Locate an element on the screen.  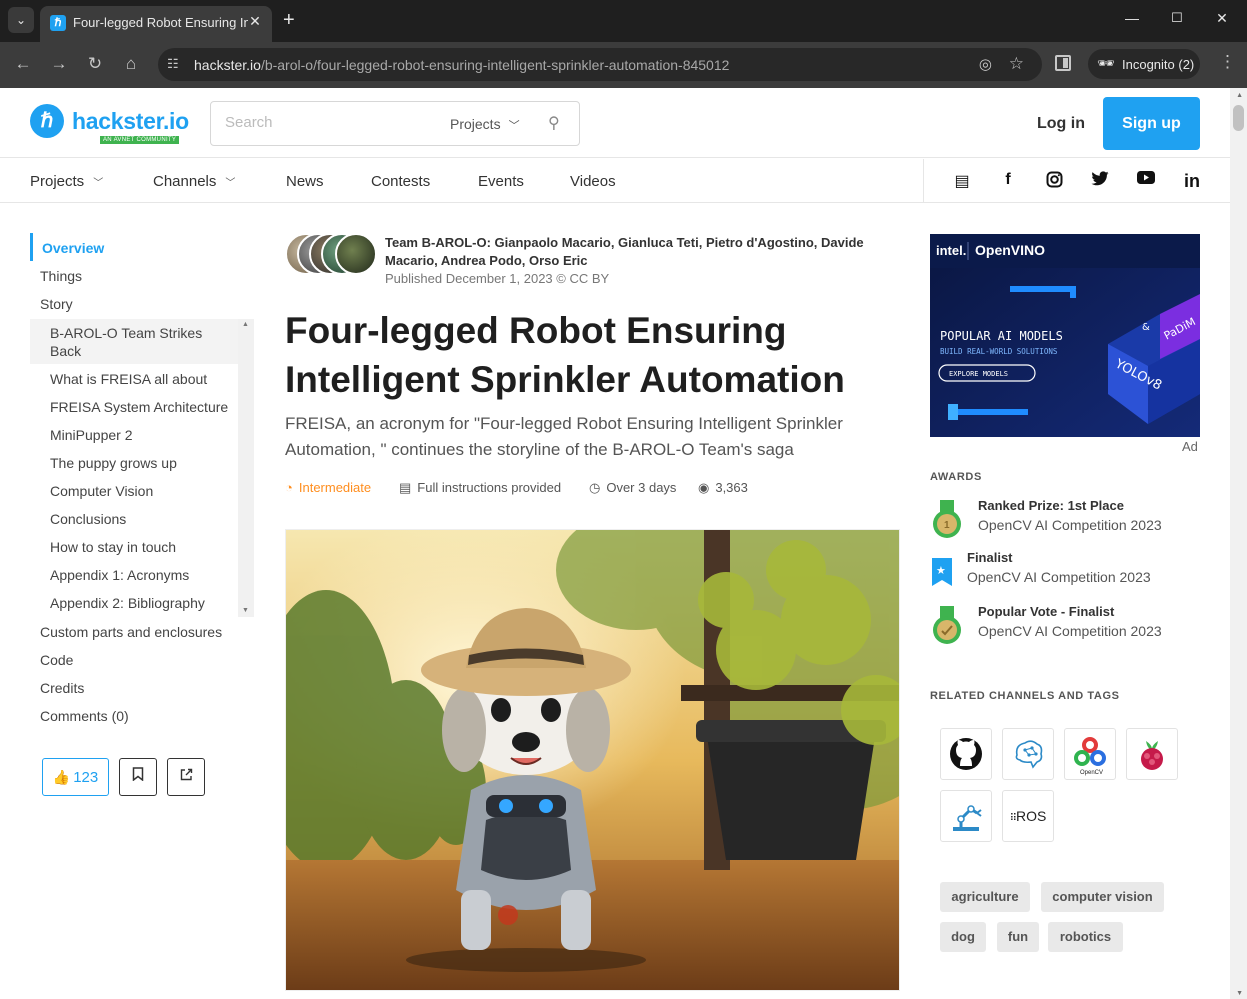
toc-sub-team-strikes: B-AROL-O Team Strikes is located at coordinates (126, 333).